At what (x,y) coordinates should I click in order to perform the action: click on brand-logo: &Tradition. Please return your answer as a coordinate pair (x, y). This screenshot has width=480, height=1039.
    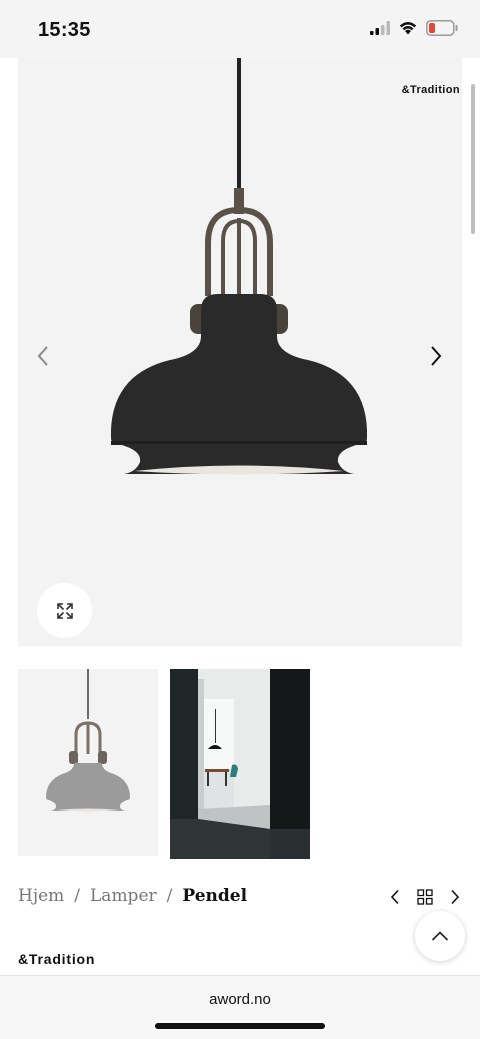
    Looking at the image, I should click on (430, 90).